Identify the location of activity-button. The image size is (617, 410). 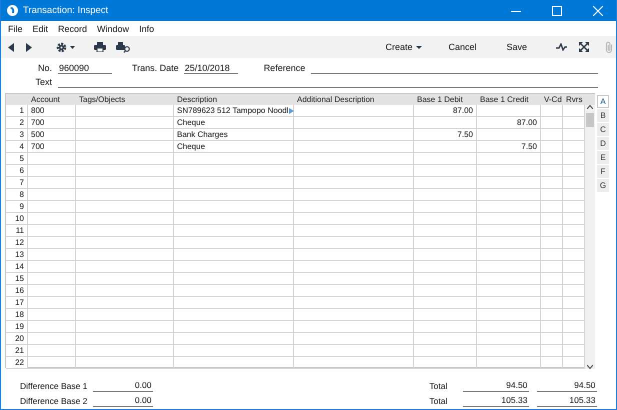
(561, 47).